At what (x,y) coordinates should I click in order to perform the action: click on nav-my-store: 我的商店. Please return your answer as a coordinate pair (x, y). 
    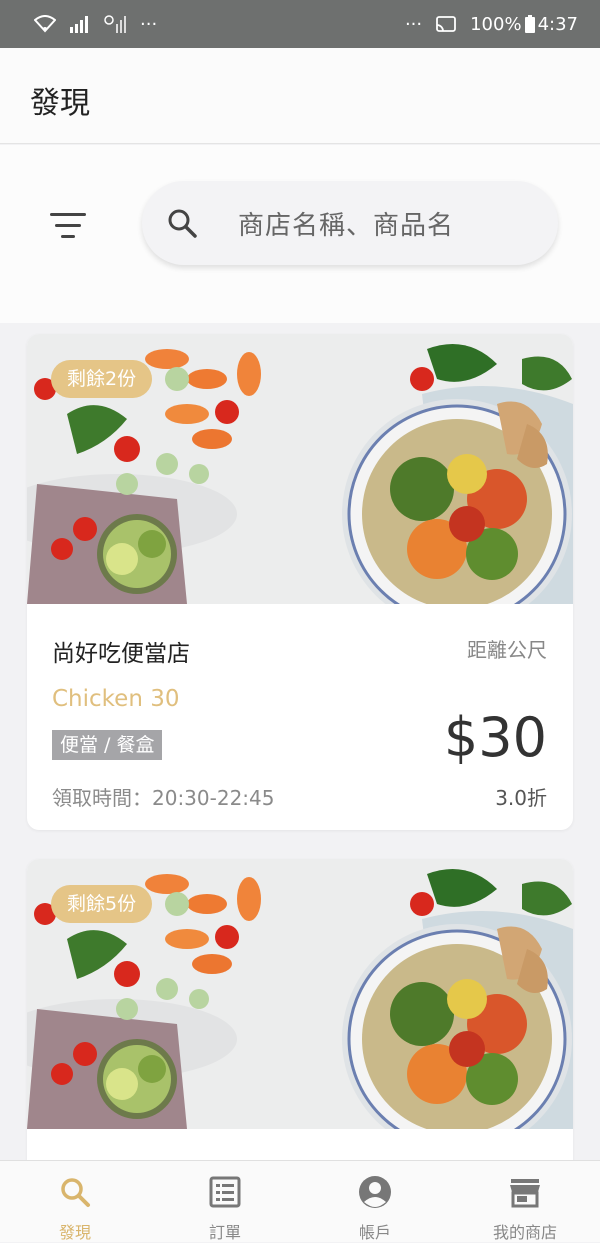
    Looking at the image, I should click on (525, 1201).